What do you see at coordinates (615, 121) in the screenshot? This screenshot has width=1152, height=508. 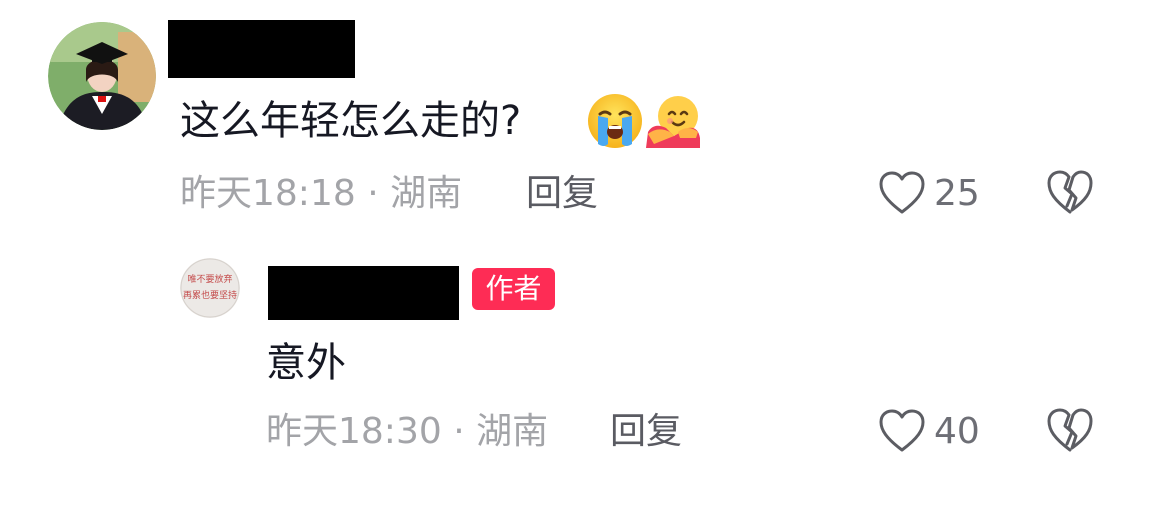 I see `loudly-crying-face-icon` at bounding box center [615, 121].